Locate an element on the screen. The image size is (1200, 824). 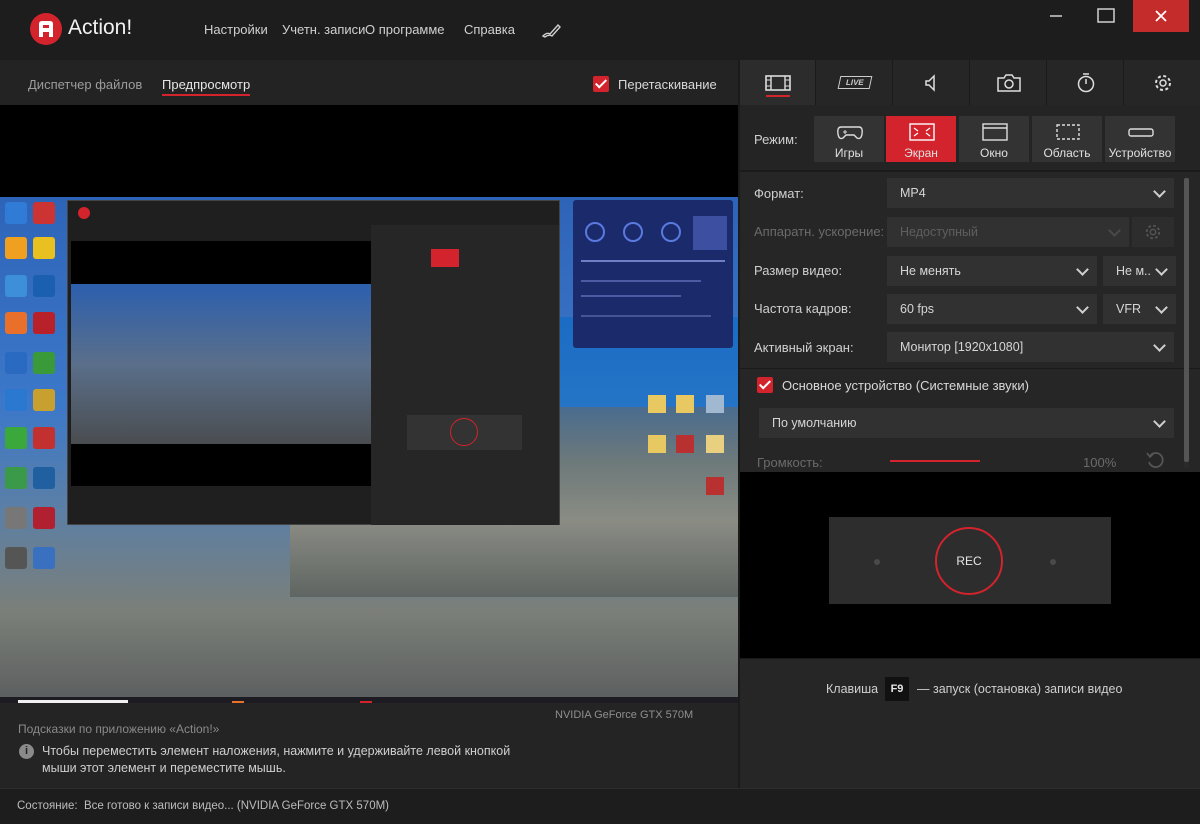
rec-area: REC is located at coordinates (970, 565).